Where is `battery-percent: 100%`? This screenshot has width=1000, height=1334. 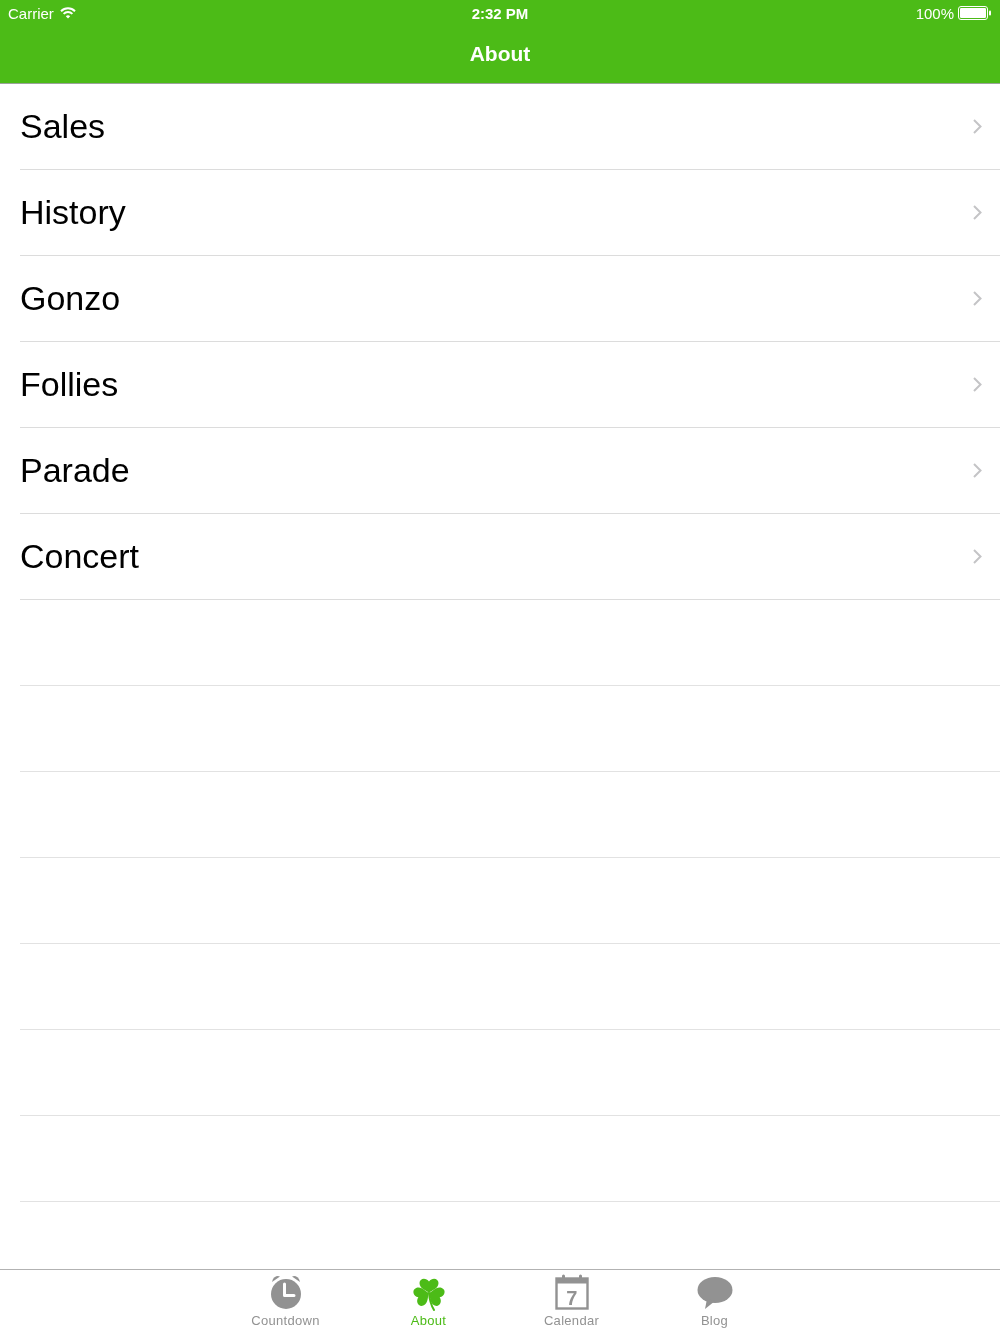
battery-percent: 100% is located at coordinates (934, 13).